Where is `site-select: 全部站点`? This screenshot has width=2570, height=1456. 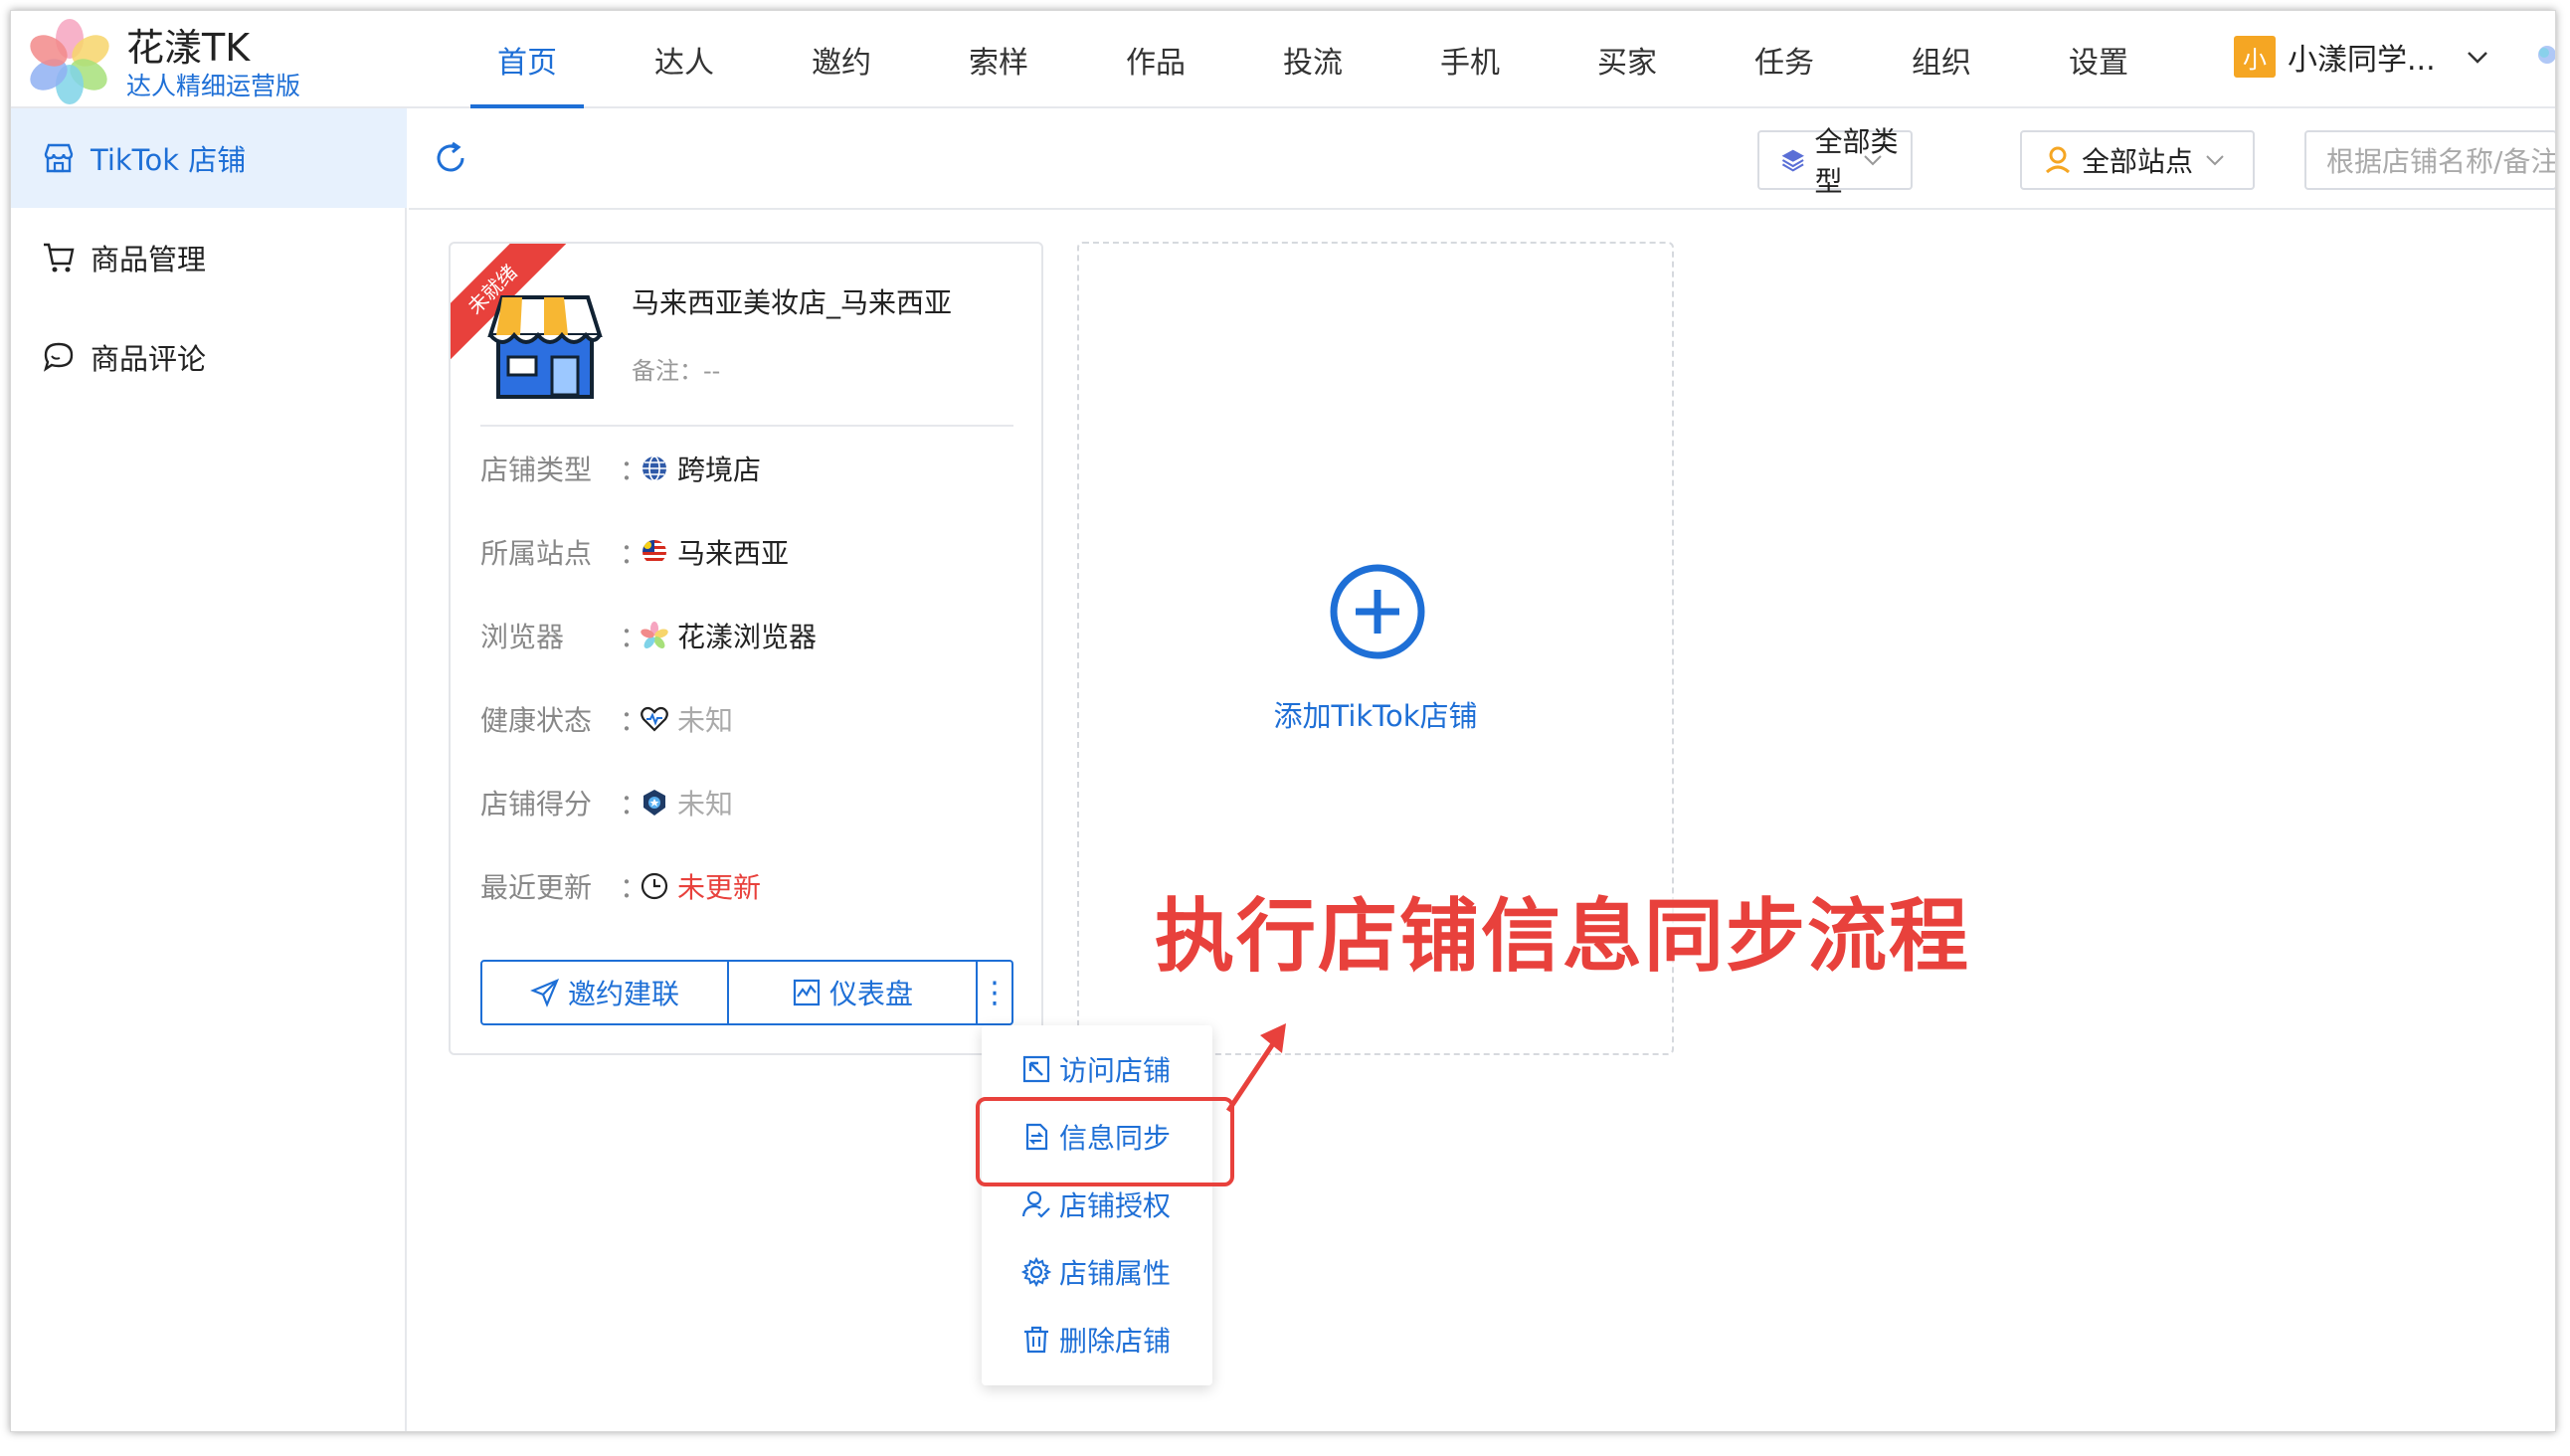
site-select: 全部站点 is located at coordinates (2138, 160).